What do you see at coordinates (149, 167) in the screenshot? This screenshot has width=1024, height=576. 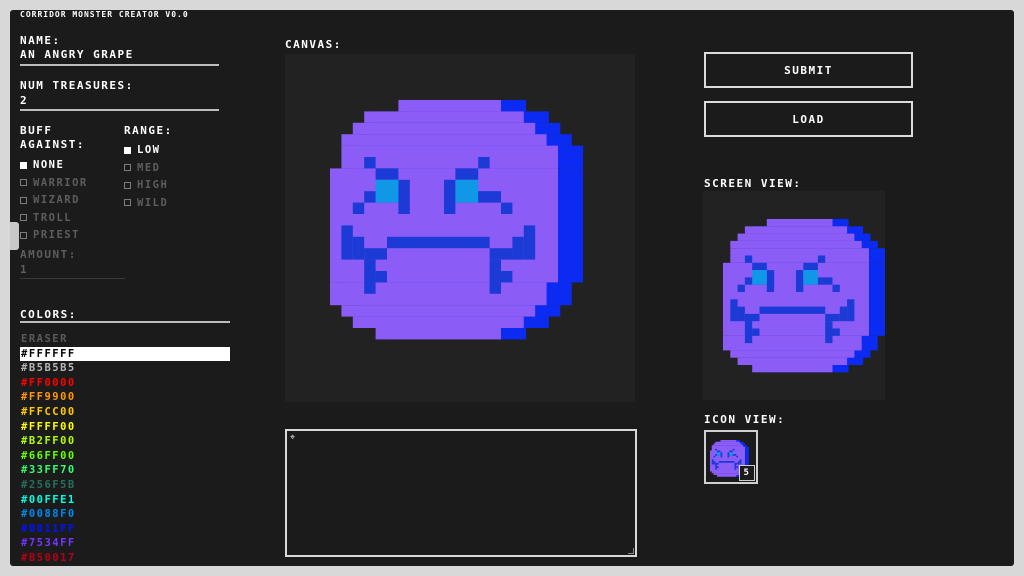 I see `range-option-label: MED` at bounding box center [149, 167].